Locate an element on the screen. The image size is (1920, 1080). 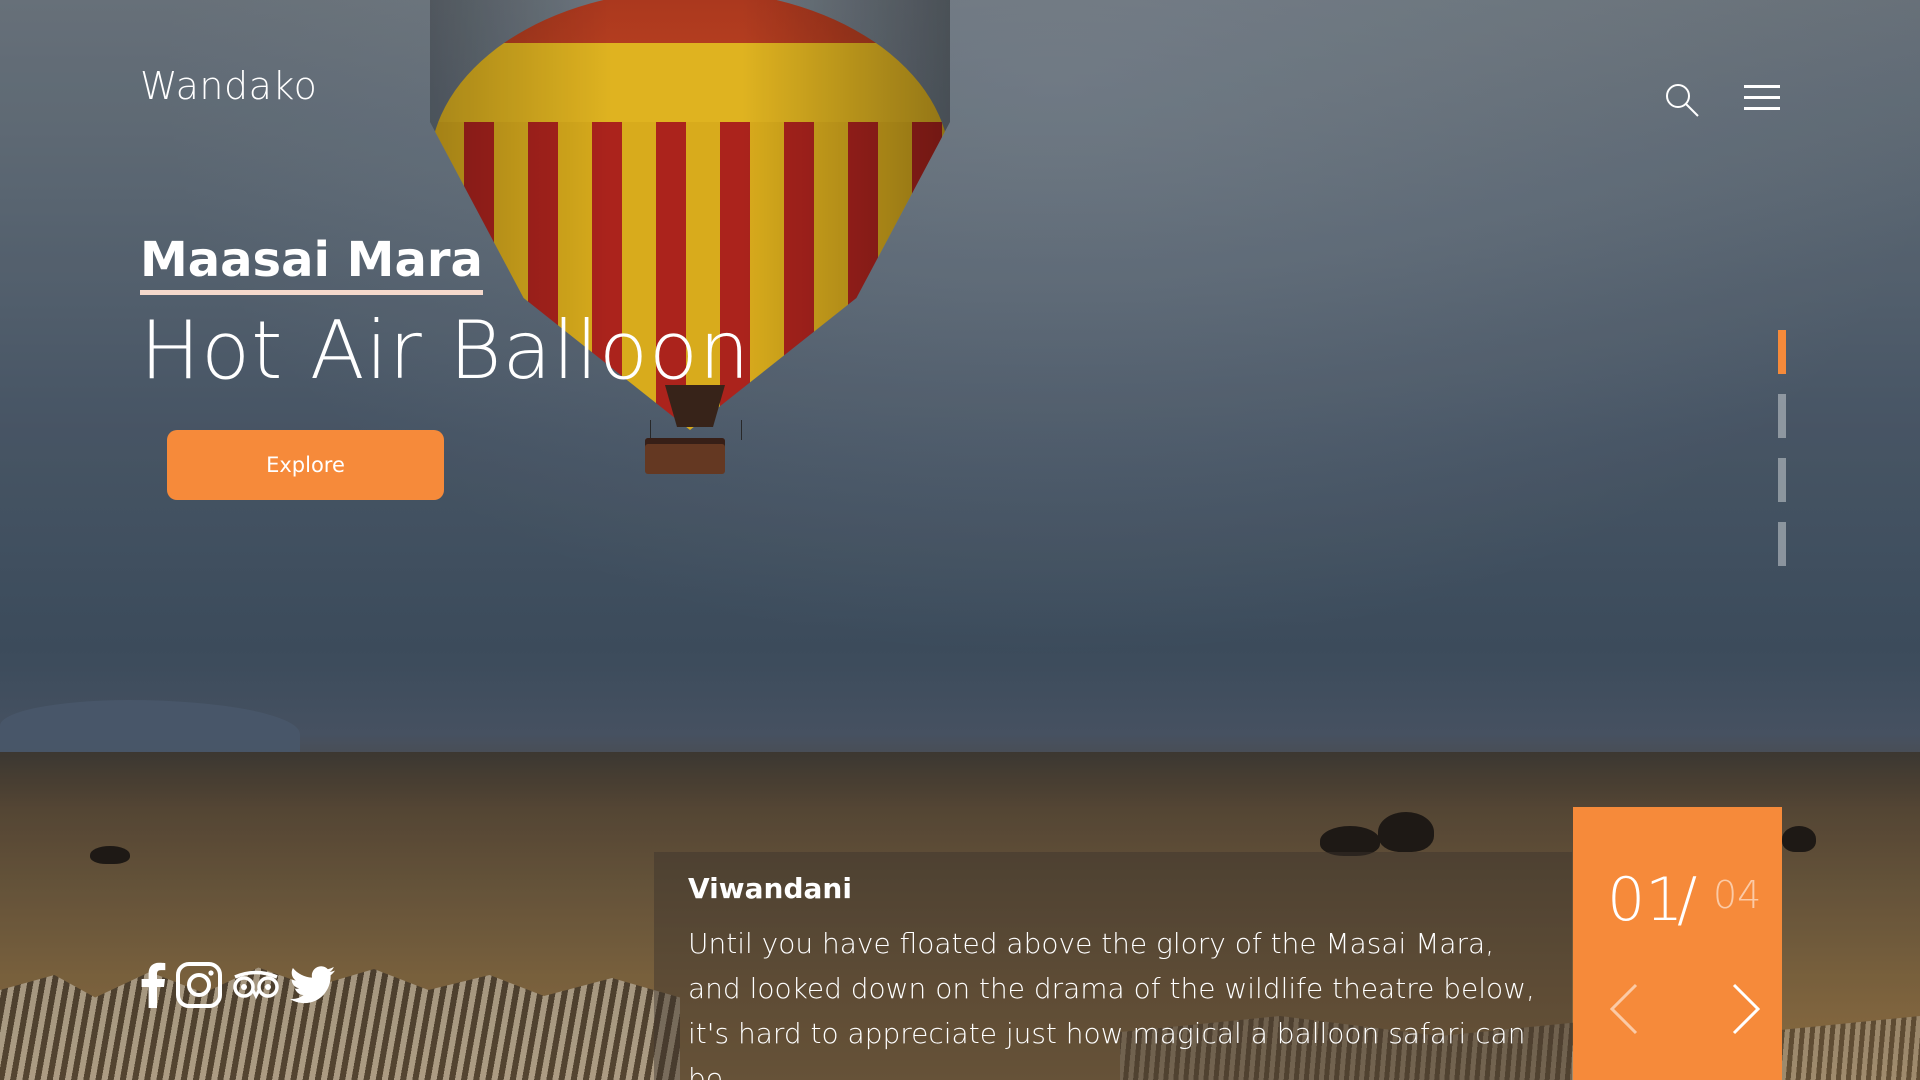
search-icon is located at coordinates (1682, 100).